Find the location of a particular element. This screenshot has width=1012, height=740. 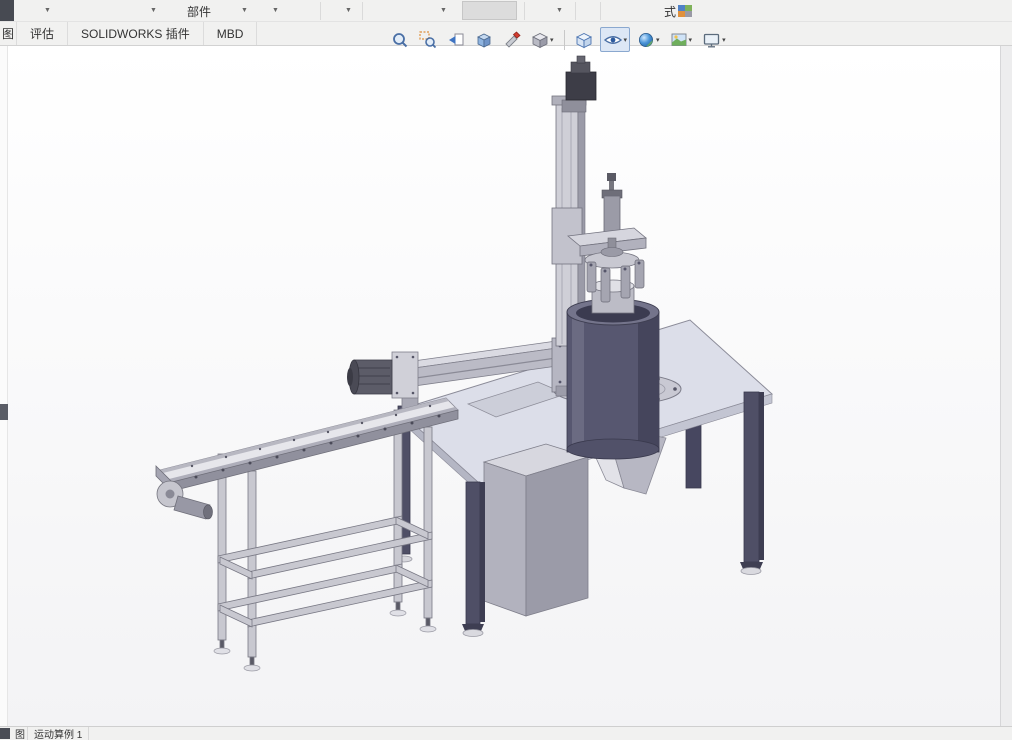

column-motor is located at coordinates (581, 78).